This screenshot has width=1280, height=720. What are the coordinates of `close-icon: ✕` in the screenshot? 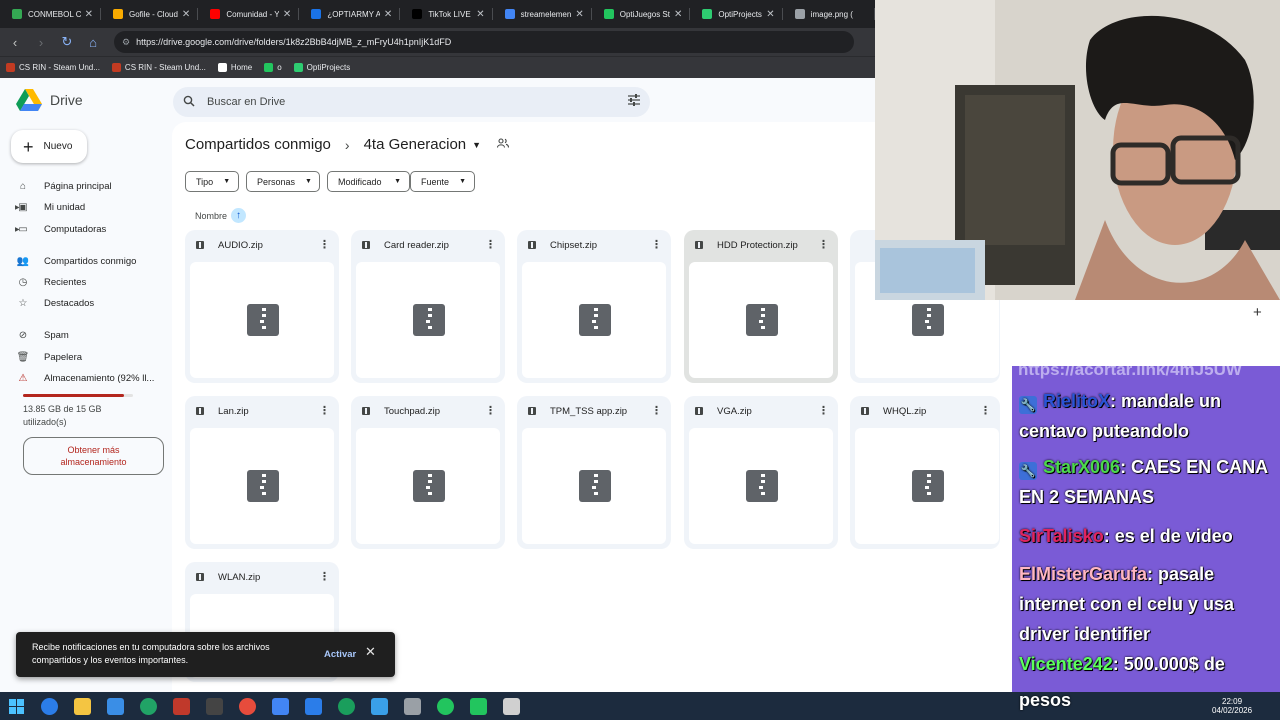 It's located at (370, 651).